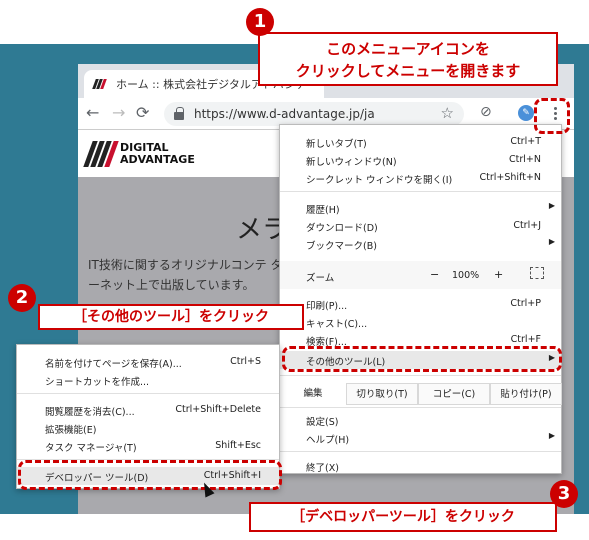  I want to click on edit-label: 編集, so click(313, 394).